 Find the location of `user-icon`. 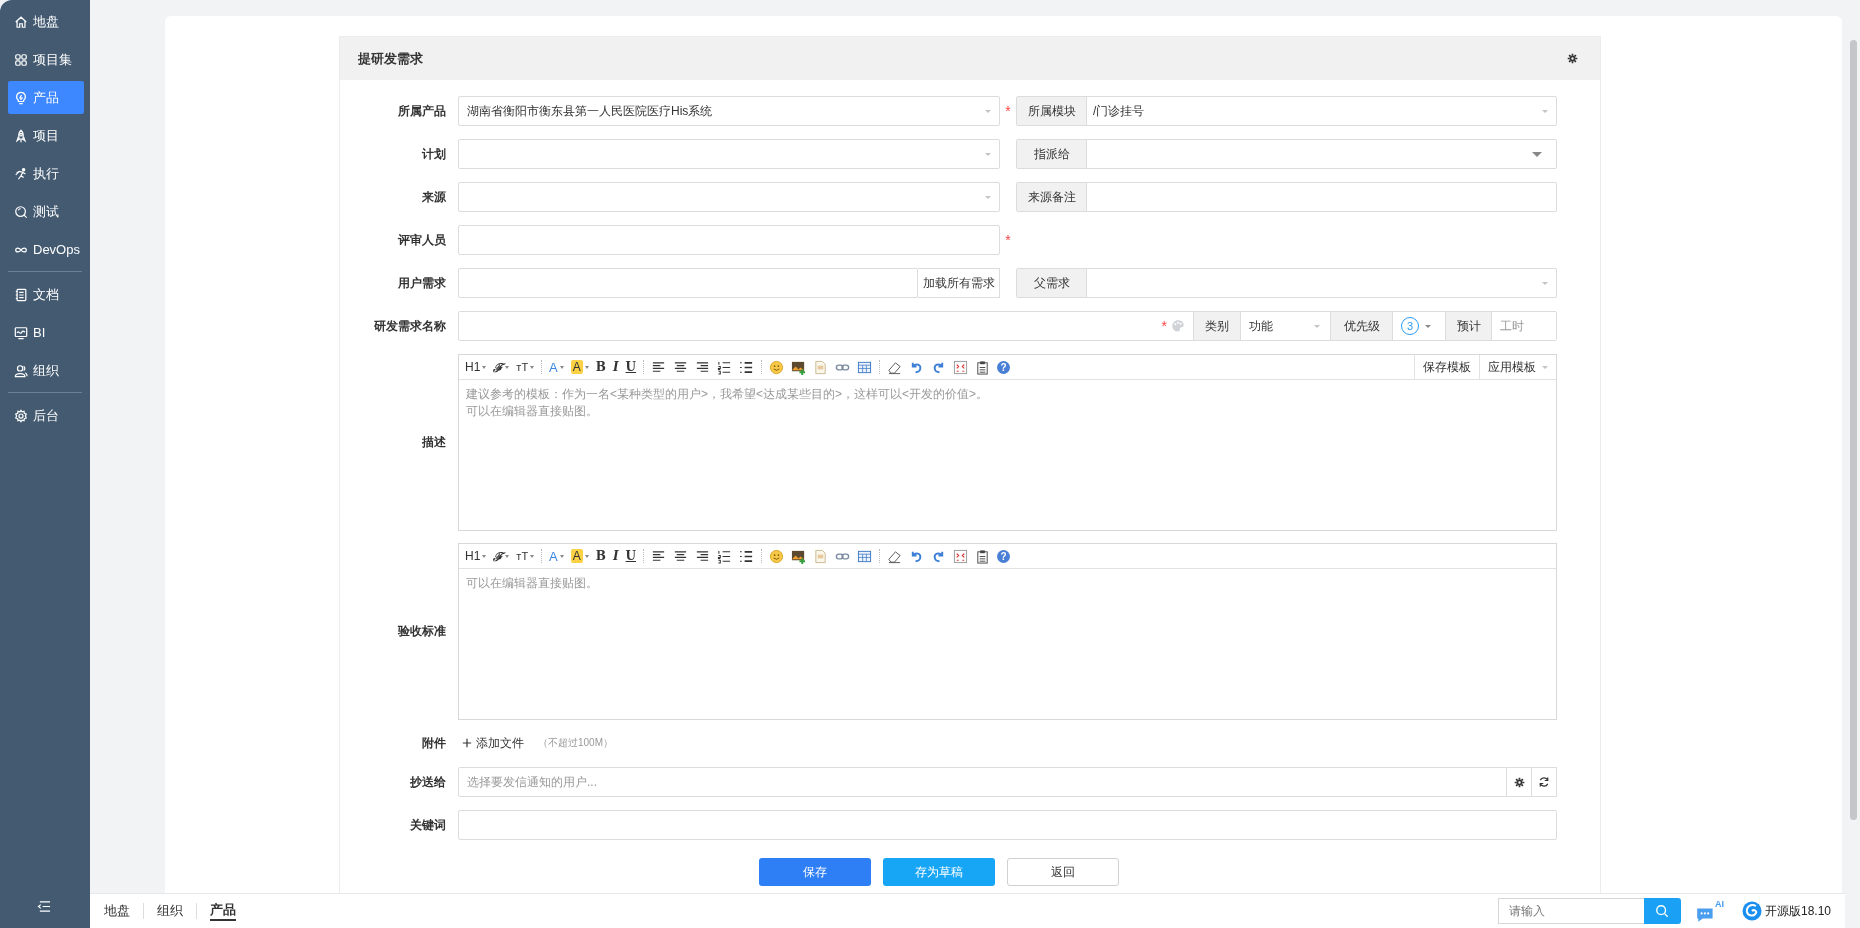

user-icon is located at coordinates (21, 370).